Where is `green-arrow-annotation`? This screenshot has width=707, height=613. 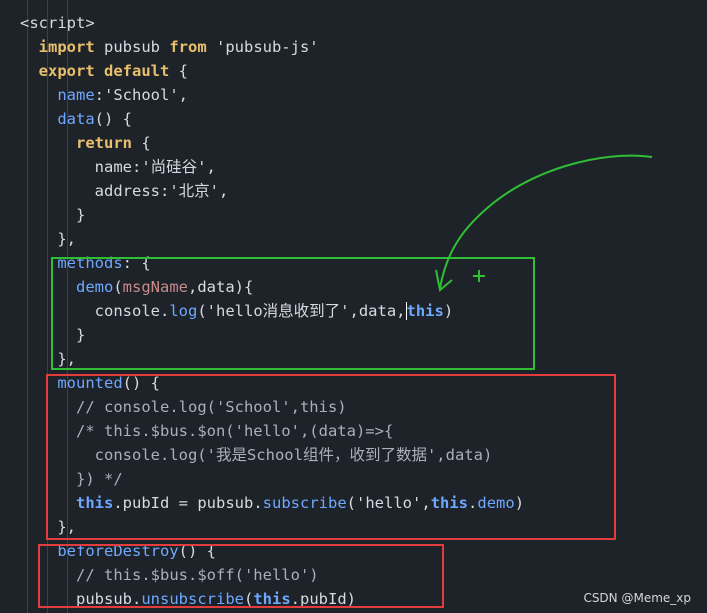 green-arrow-annotation is located at coordinates (544, 223).